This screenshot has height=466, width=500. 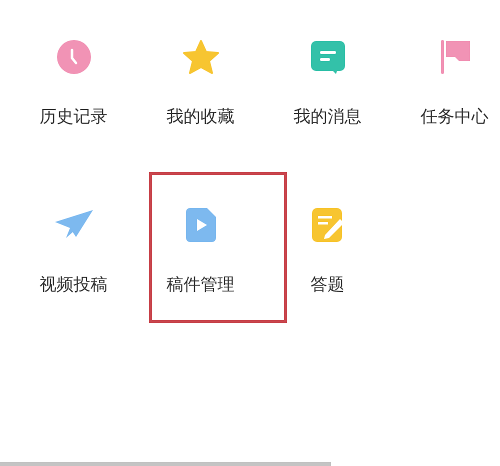 What do you see at coordinates (200, 225) in the screenshot?
I see `video-file-icon` at bounding box center [200, 225].